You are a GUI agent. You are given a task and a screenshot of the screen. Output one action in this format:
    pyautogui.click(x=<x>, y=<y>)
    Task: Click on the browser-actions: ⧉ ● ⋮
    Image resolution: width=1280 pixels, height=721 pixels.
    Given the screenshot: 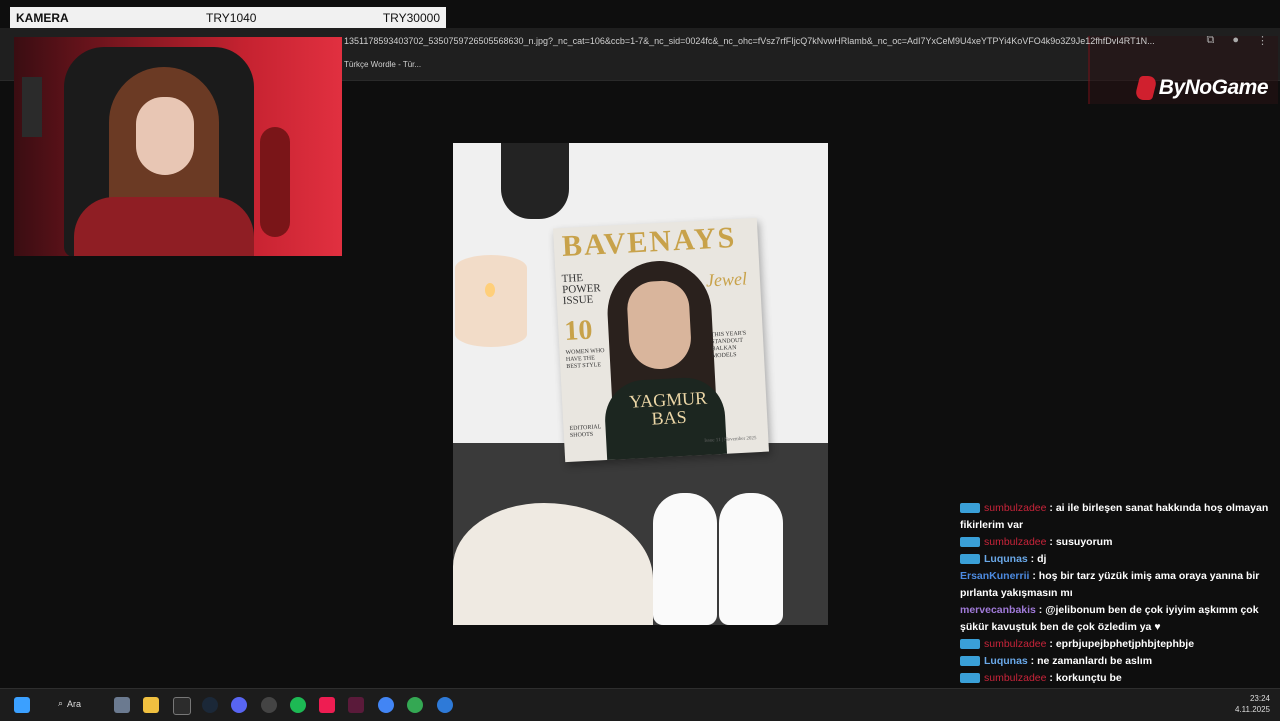 What is the action you would take?
    pyautogui.click(x=1237, y=40)
    